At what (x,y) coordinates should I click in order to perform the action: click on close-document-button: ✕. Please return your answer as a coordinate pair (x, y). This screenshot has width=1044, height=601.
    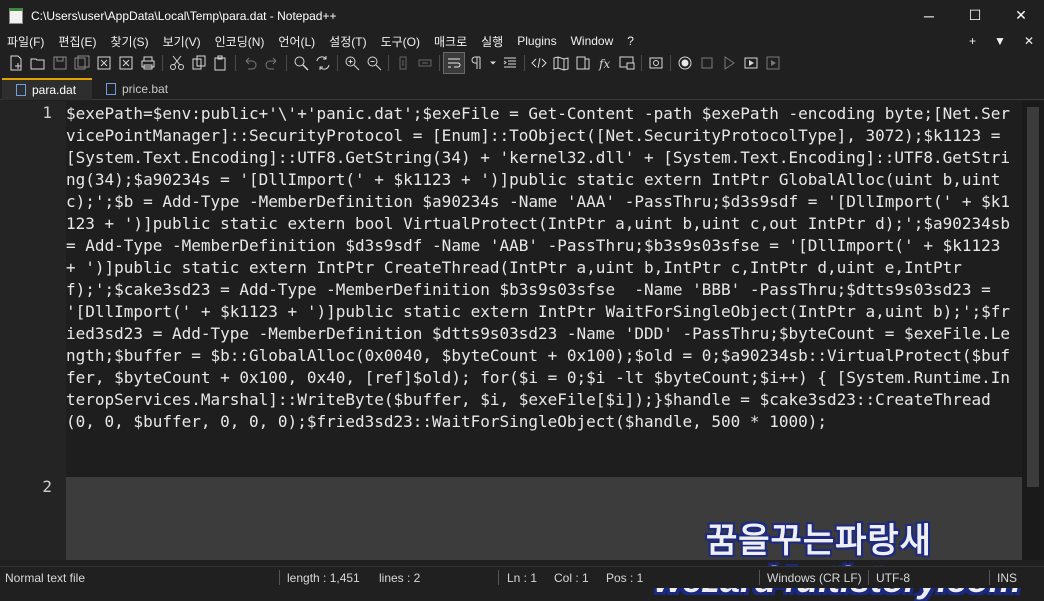
    Looking at the image, I should click on (1029, 41).